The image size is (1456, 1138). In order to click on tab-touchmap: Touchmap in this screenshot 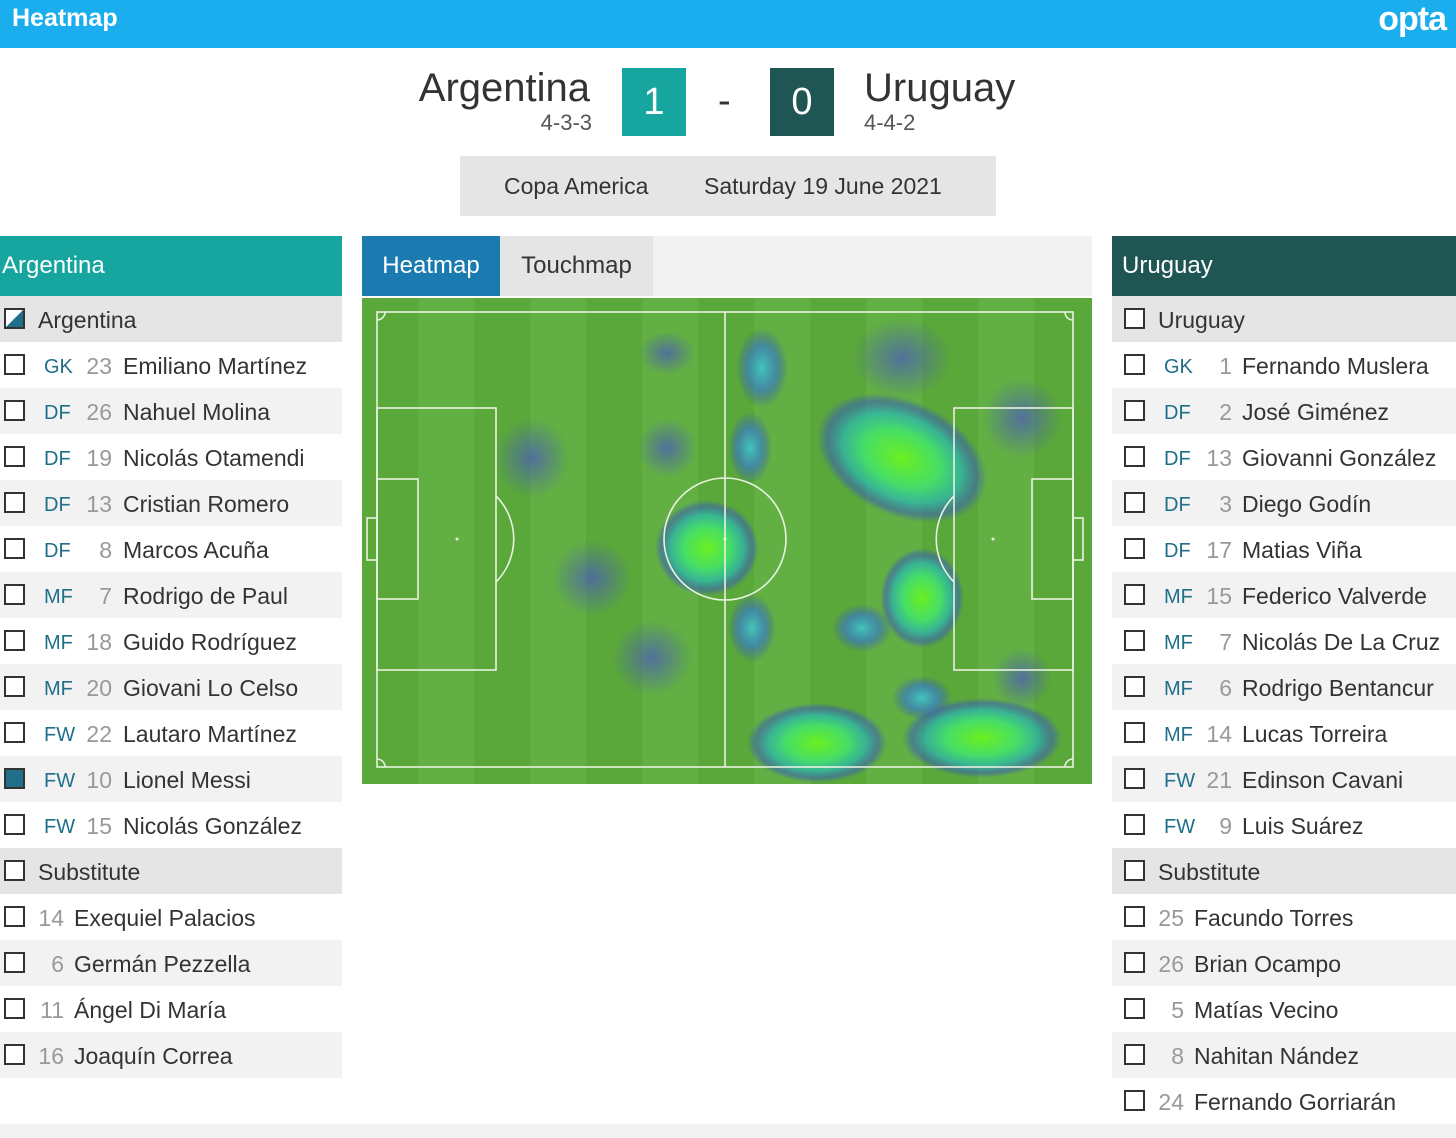, I will do `click(576, 266)`.